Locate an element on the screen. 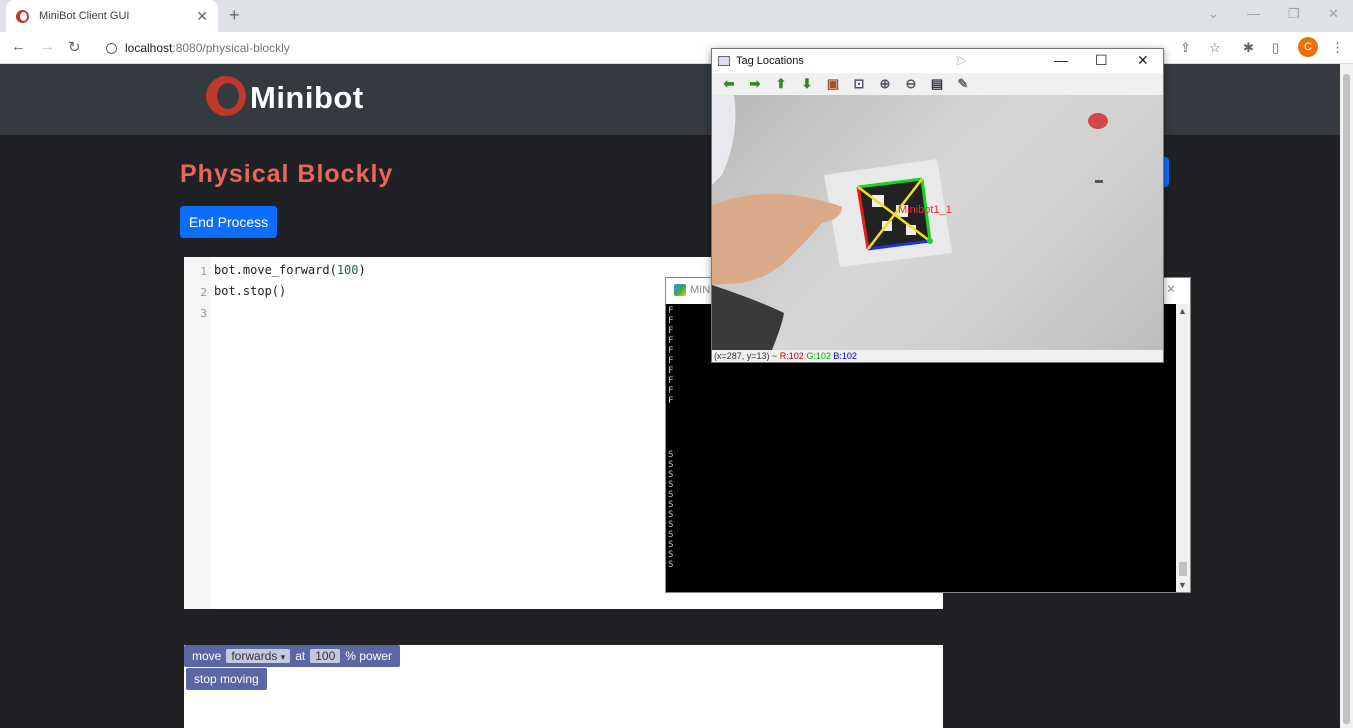 The image size is (1353, 728). line-number: 1 is located at coordinates (203, 271).